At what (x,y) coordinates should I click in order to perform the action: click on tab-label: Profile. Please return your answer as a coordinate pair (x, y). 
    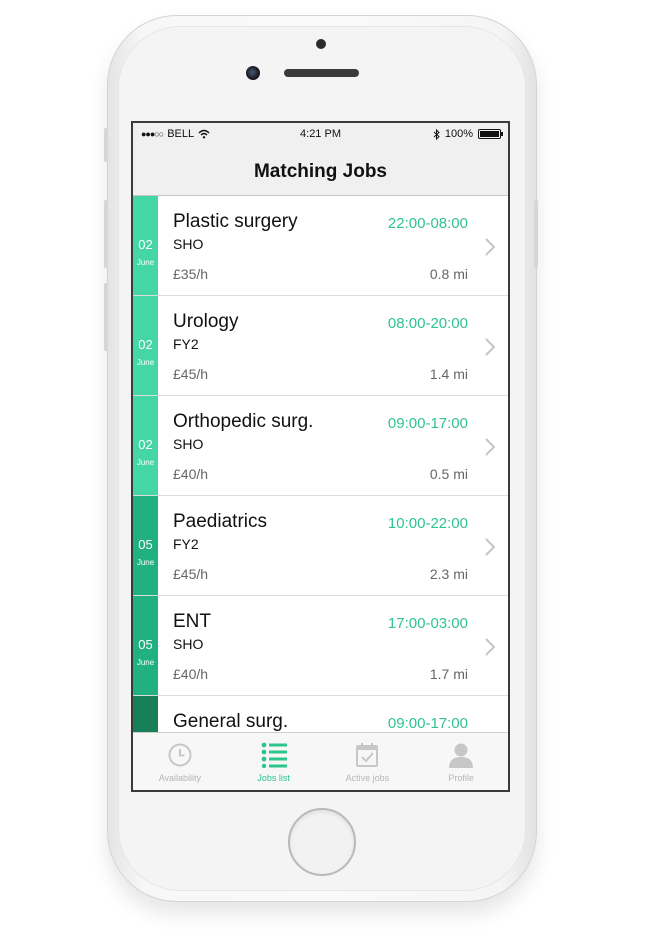
    Looking at the image, I should click on (461, 778).